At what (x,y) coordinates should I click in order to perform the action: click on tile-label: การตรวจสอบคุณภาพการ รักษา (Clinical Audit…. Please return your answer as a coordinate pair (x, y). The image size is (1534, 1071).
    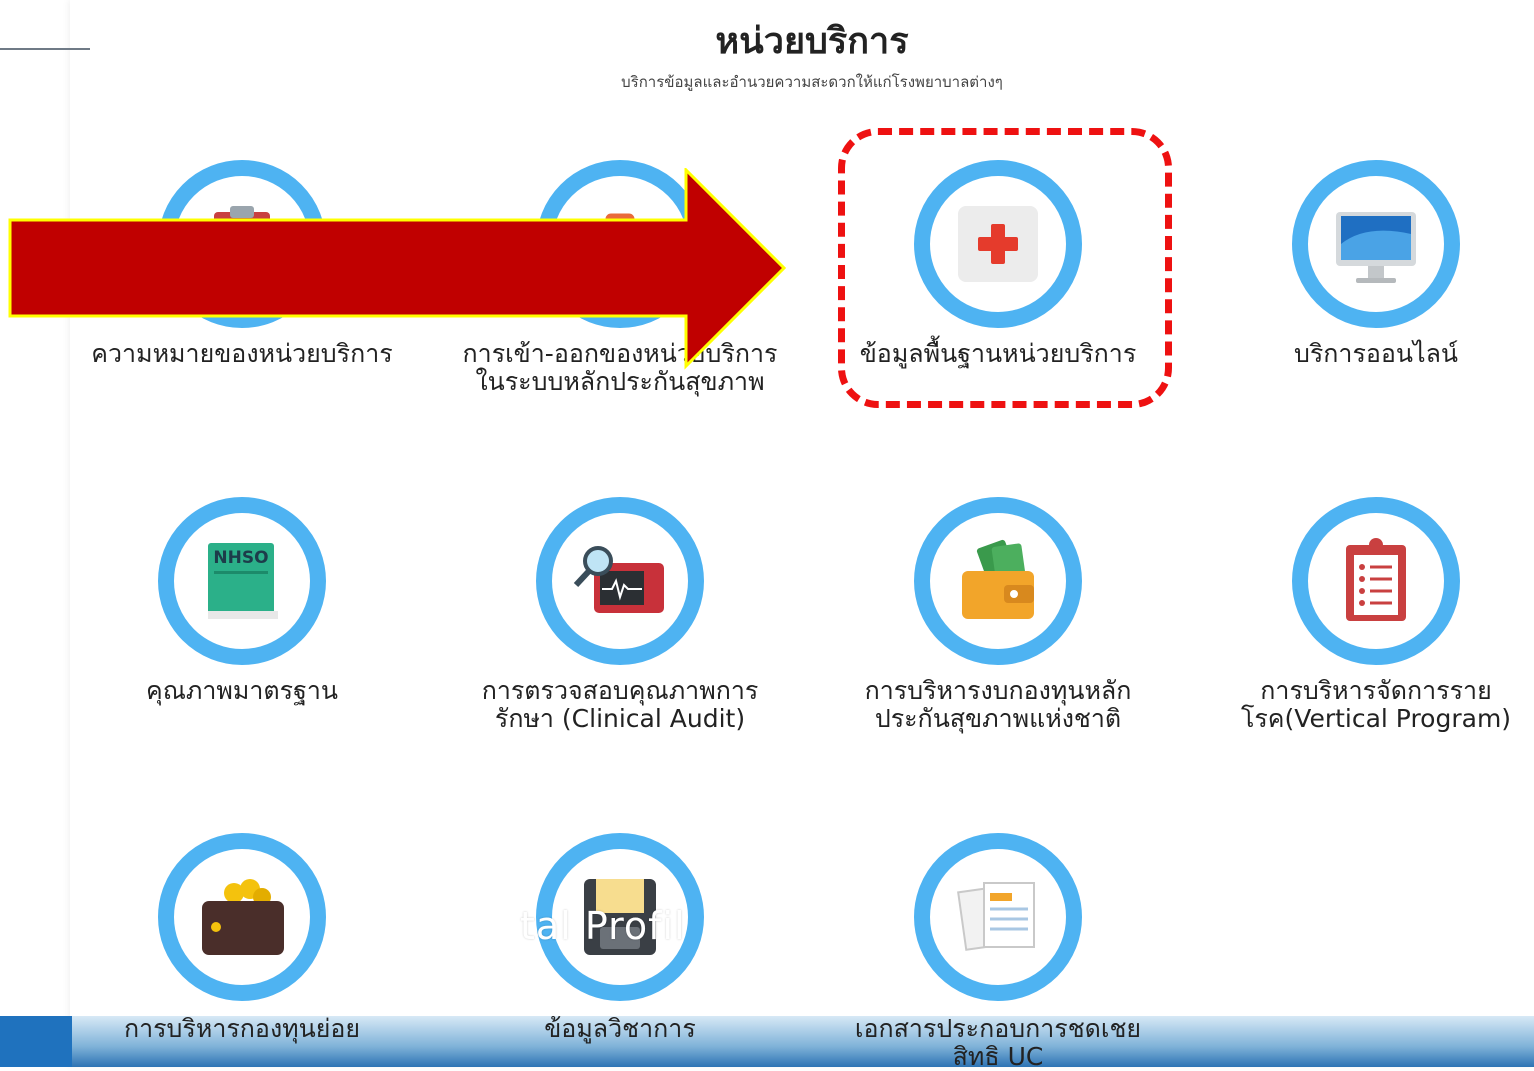
    Looking at the image, I should click on (620, 704).